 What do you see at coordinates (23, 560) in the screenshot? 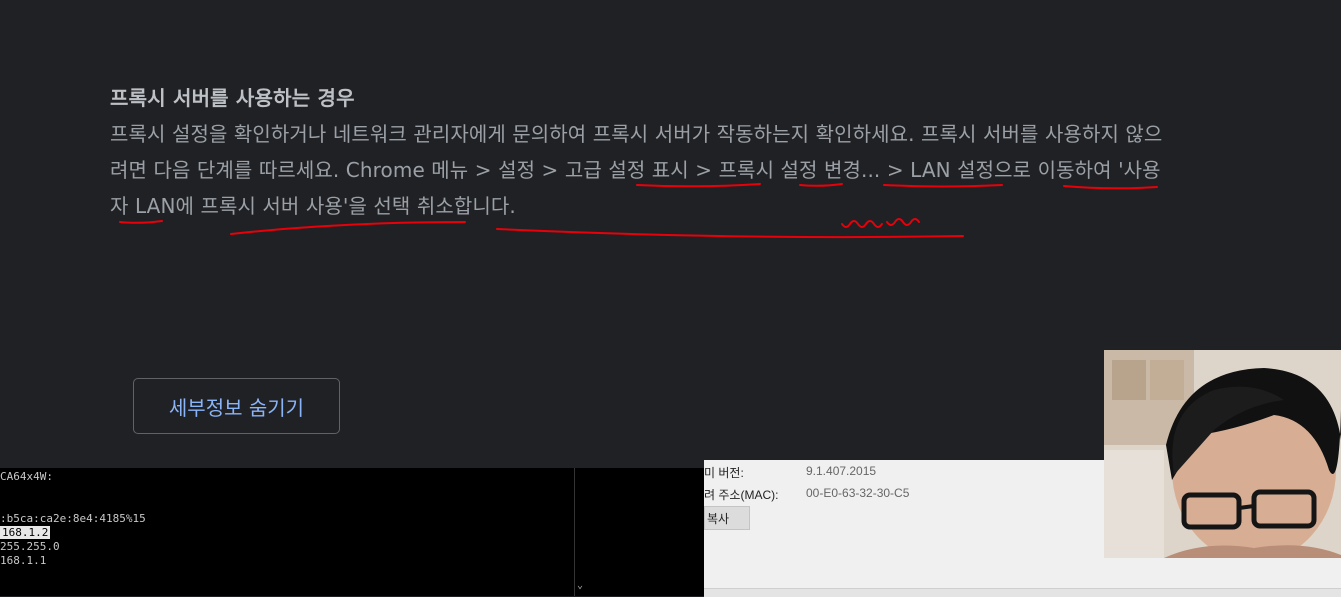
I see `console-line: 168.1.1` at bounding box center [23, 560].